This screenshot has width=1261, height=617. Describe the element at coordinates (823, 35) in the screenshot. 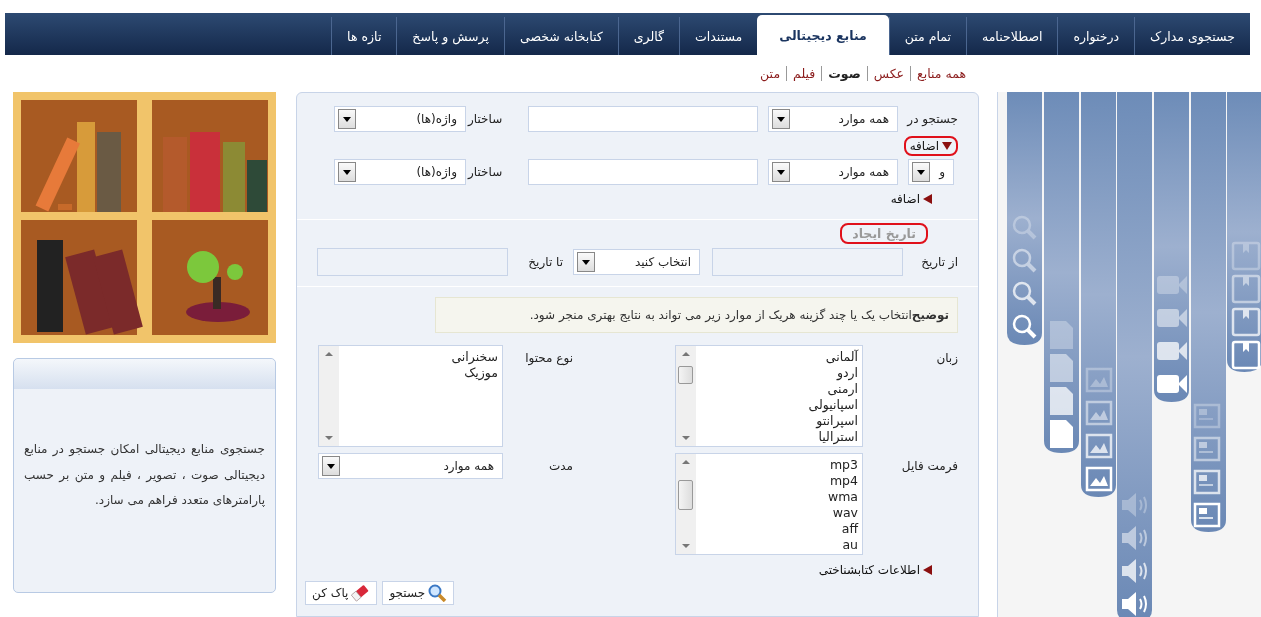

I see `nav-tab: منابع دیجیتالی` at that location.